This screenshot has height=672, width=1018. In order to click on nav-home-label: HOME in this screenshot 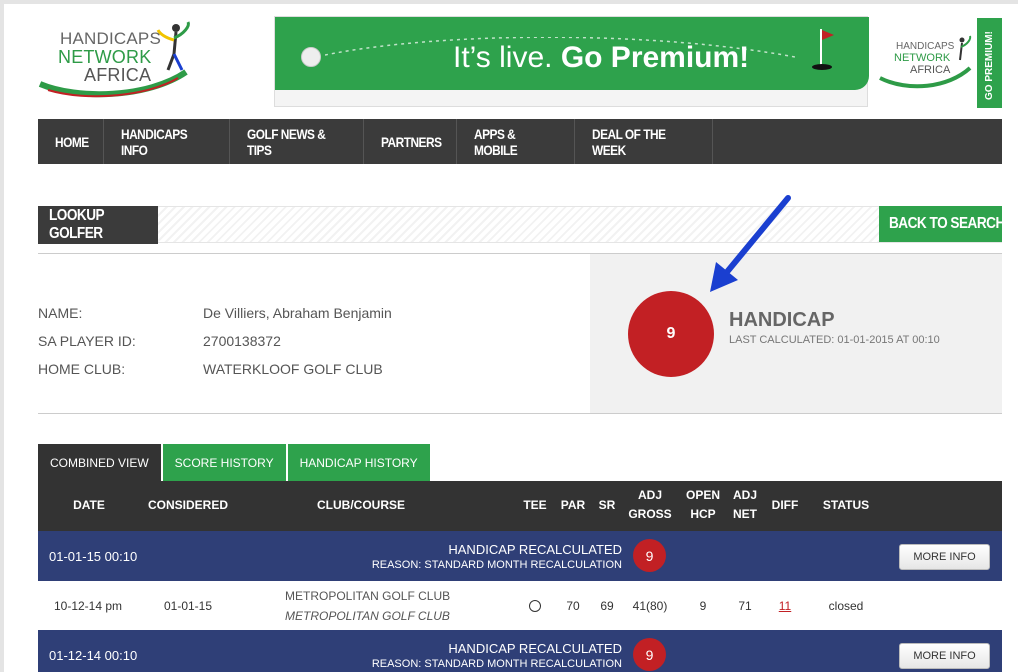, I will do `click(72, 141)`.